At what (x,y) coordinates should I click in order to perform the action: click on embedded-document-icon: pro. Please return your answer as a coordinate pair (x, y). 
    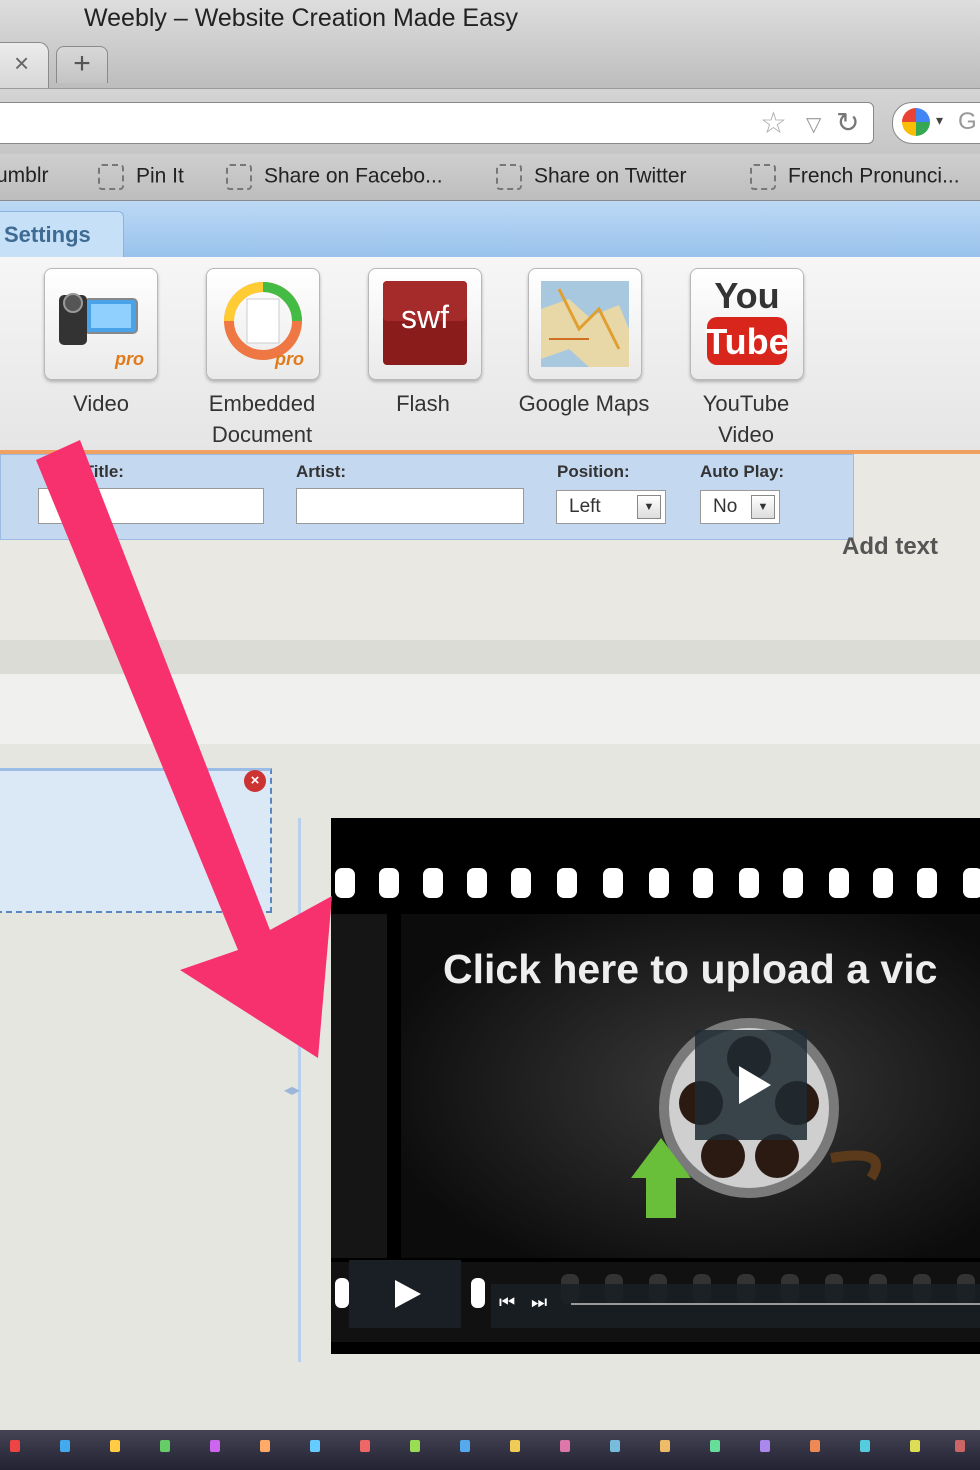
    Looking at the image, I should click on (264, 325).